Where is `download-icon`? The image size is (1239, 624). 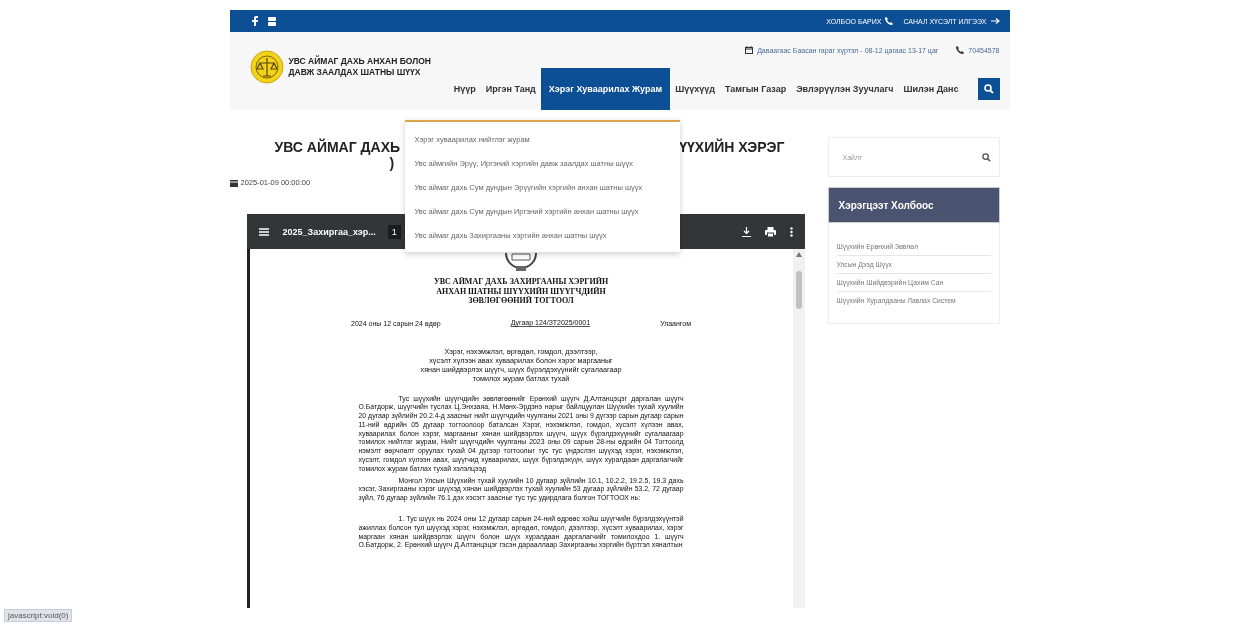
download-icon is located at coordinates (746, 231).